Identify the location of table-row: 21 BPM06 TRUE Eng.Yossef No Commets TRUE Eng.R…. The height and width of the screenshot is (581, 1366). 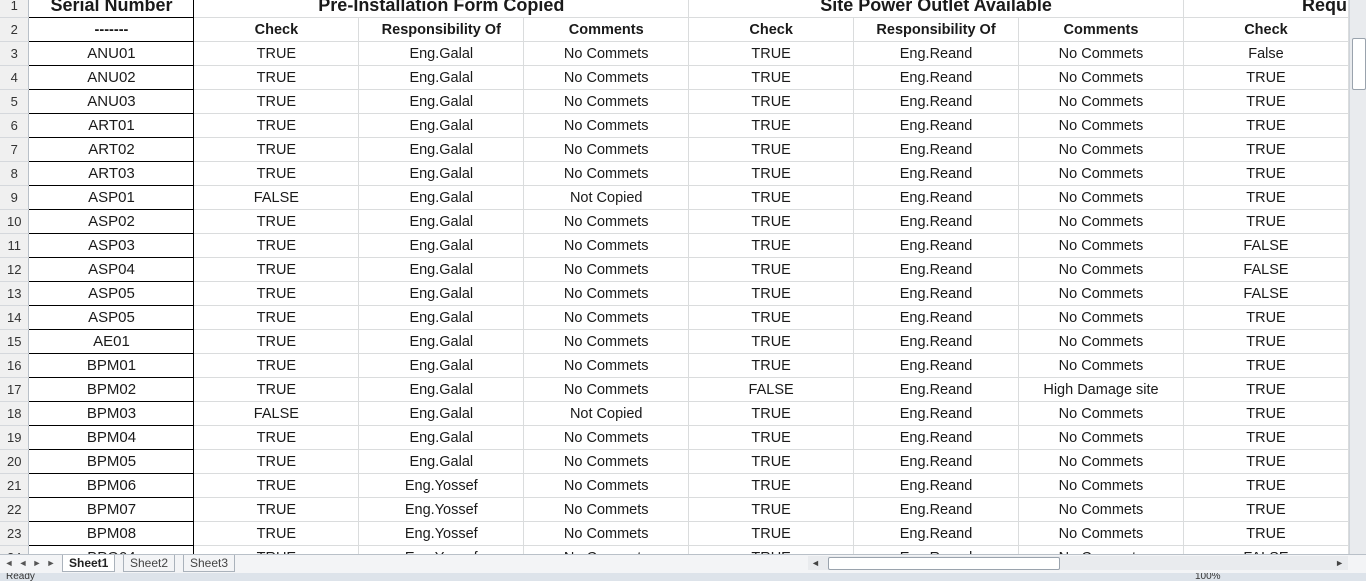
(674, 485).